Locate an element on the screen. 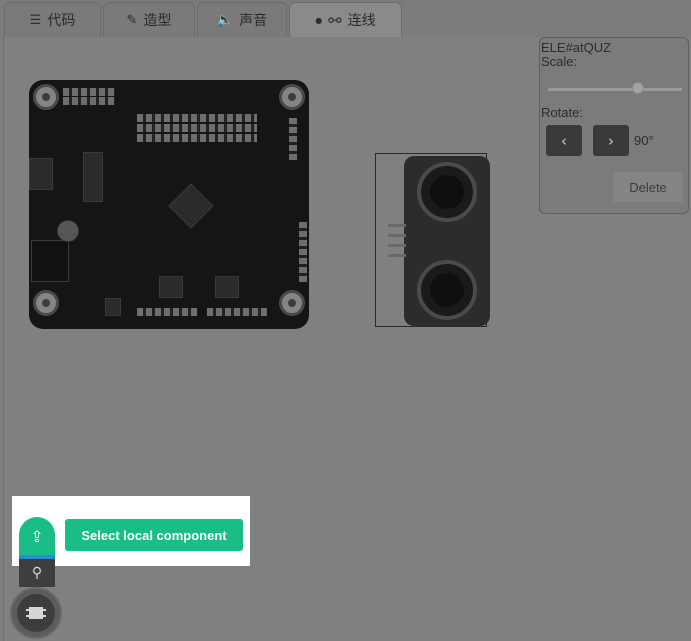 The height and width of the screenshot is (641, 691). tab-code: ☰ 代码 is located at coordinates (52, 19).